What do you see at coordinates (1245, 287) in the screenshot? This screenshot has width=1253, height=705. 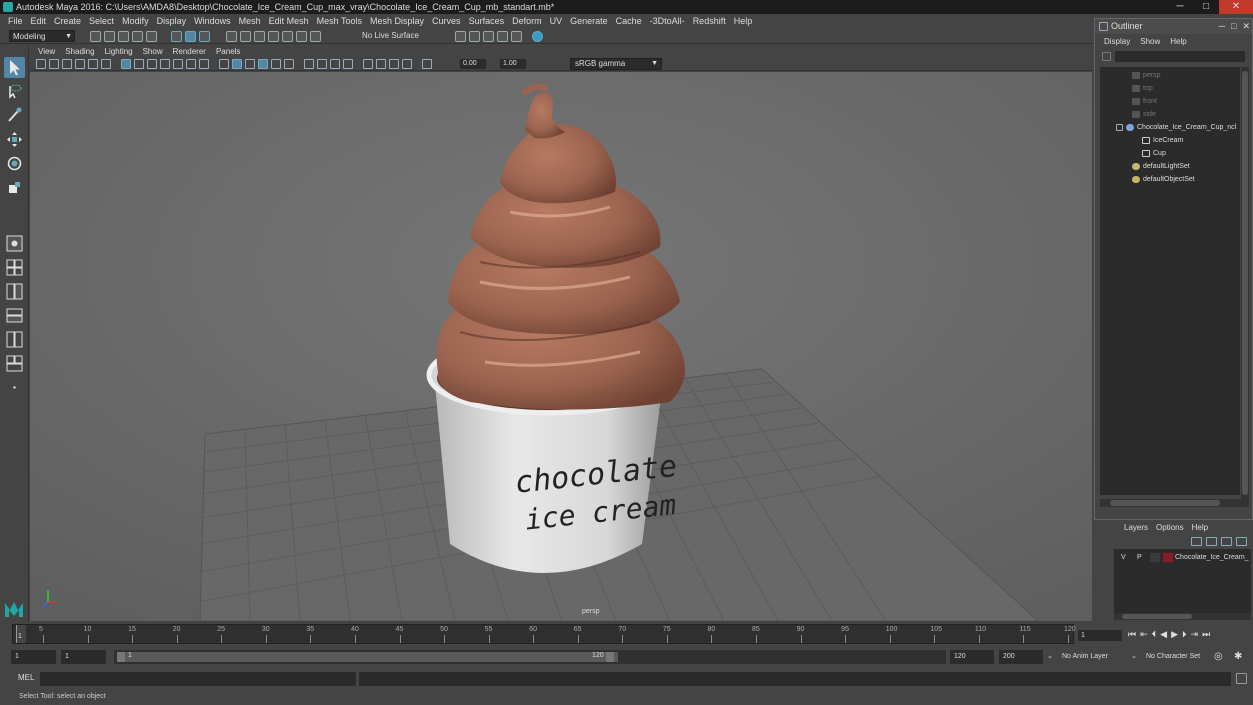 I see `outliner-vertical-scrollbar` at bounding box center [1245, 287].